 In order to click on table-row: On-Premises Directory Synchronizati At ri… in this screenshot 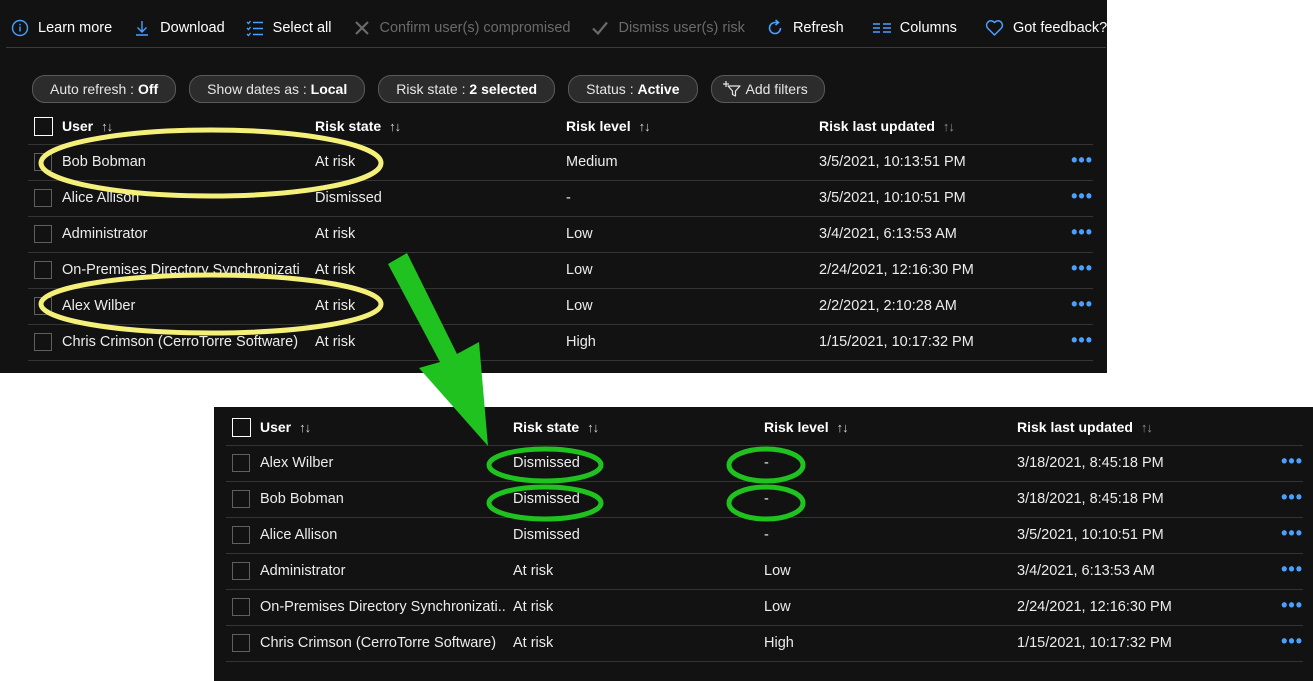, I will do `click(560, 271)`.